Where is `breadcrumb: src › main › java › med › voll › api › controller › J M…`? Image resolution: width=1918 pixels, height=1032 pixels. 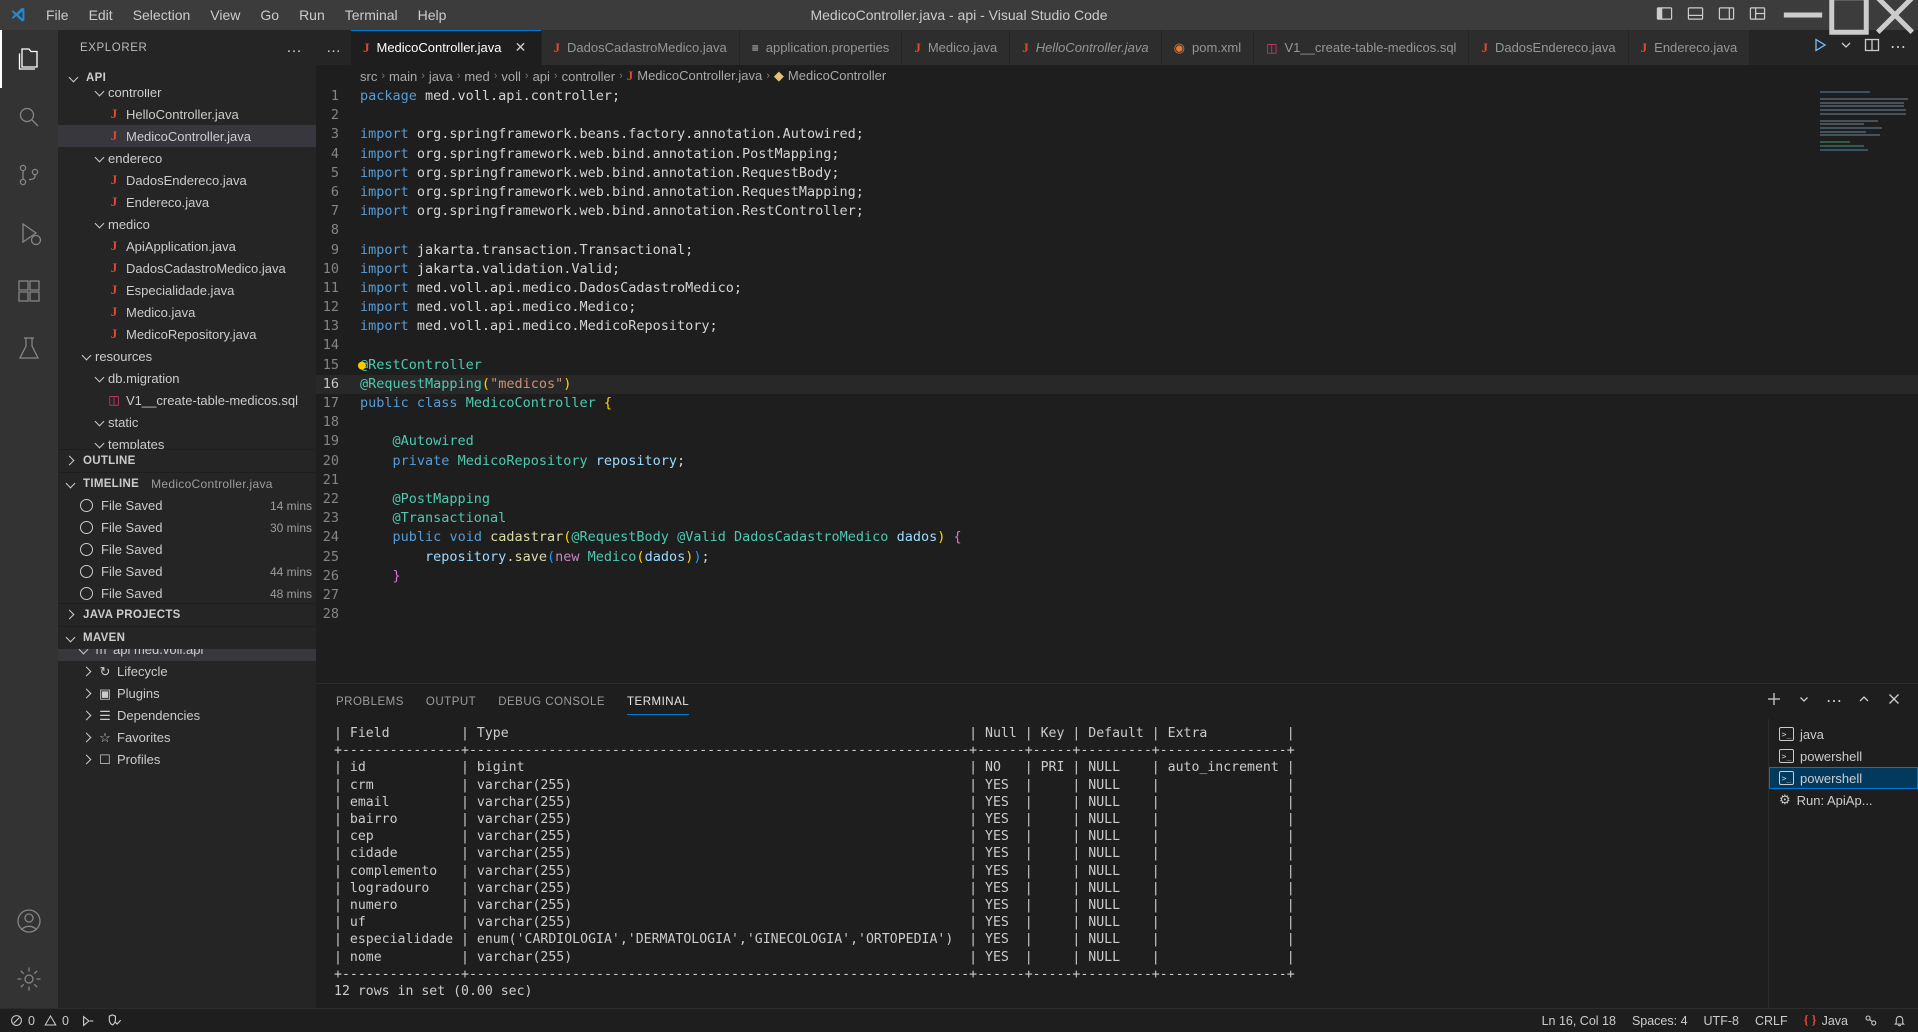
breadcrumb: src › main › java › med › voll › api › controller › J M… is located at coordinates (1117, 76).